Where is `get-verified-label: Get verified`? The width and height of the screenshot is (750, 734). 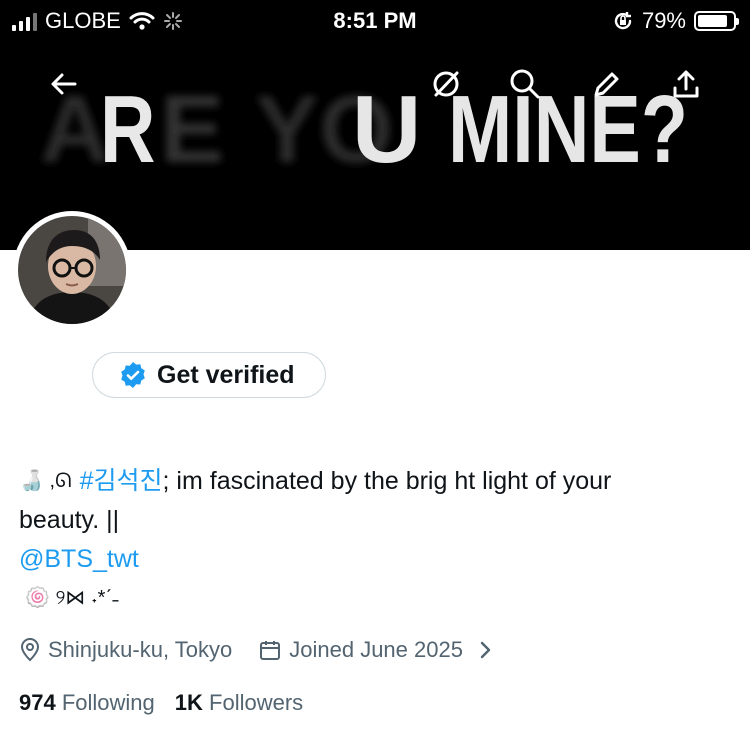
get-verified-label: Get verified is located at coordinates (226, 374).